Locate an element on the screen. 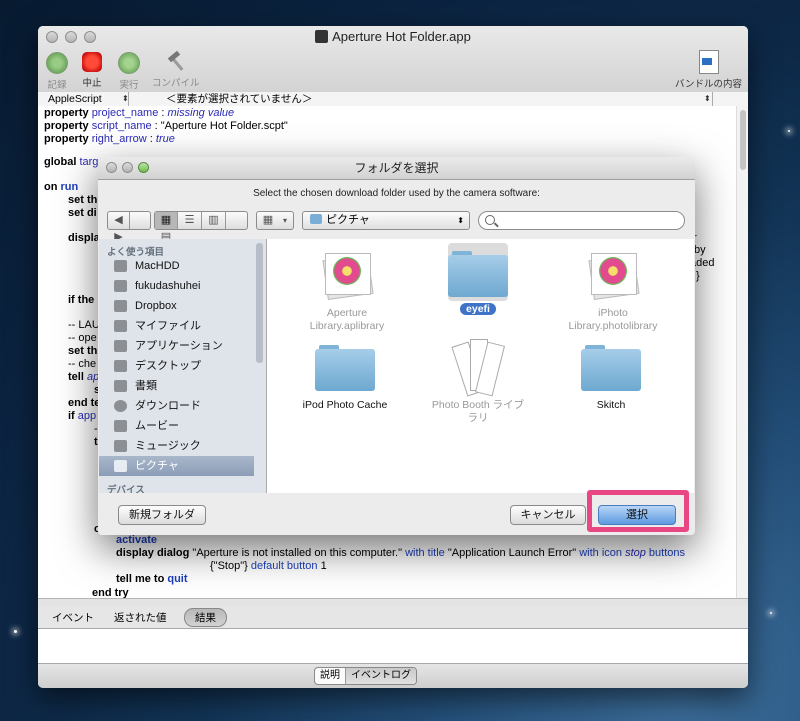 This screenshot has width=800, height=721. chevron-down-icon: ▾ is located at coordinates (284, 220).